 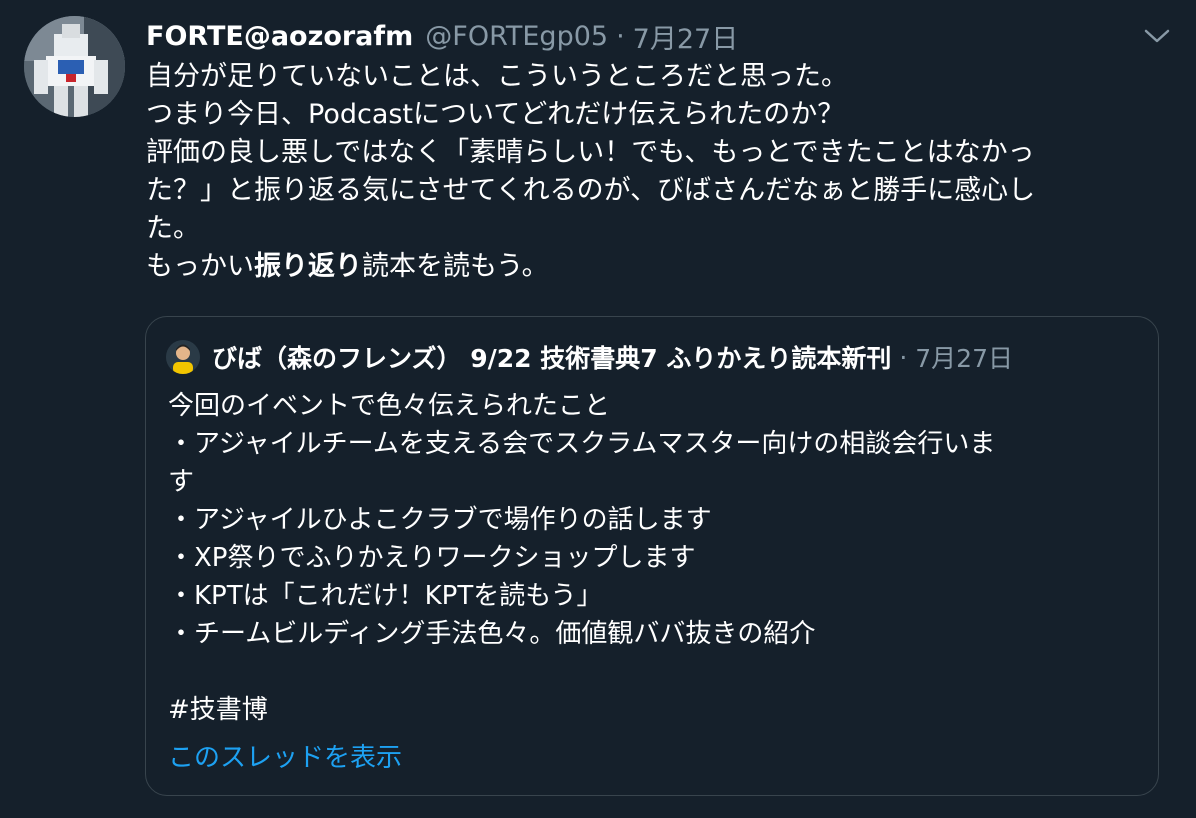 I want to click on tweet-text-last-line: もっかい振り返り読本を読もう。, so click(x=651, y=267).